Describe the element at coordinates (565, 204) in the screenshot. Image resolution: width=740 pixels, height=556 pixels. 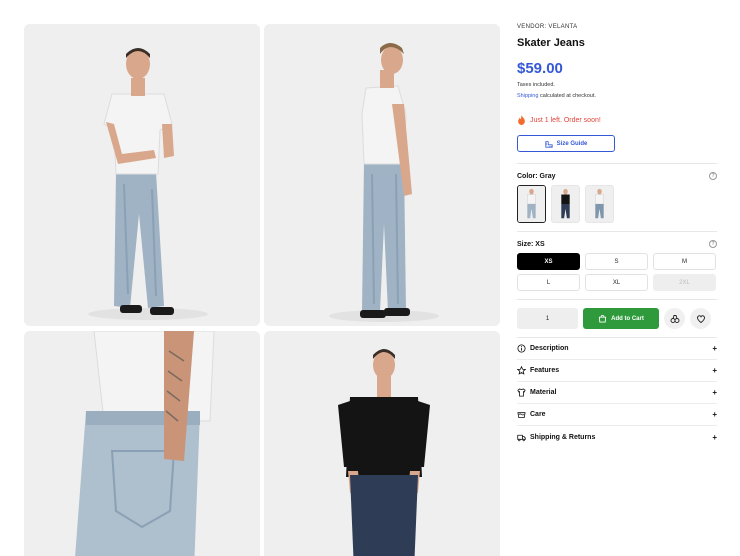
I see `color-swatch-black` at that location.